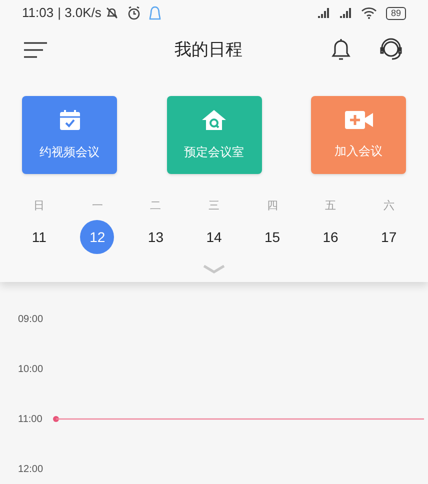  Describe the element at coordinates (330, 206) in the screenshot. I see `weekday-label: 五` at that location.